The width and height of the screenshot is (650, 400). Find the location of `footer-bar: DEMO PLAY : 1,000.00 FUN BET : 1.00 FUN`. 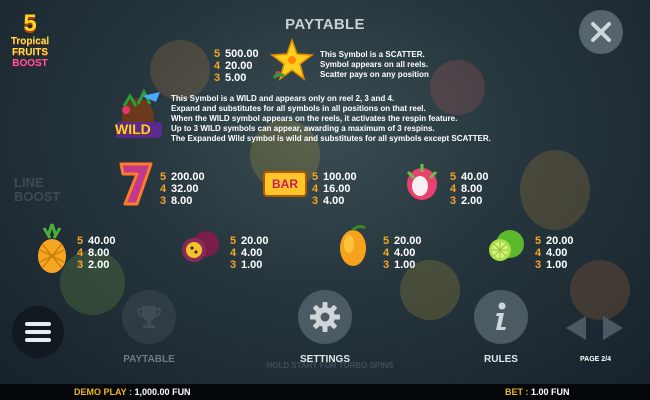

footer-bar: DEMO PLAY : 1,000.00 FUN BET : 1.00 FUN is located at coordinates (325, 392).